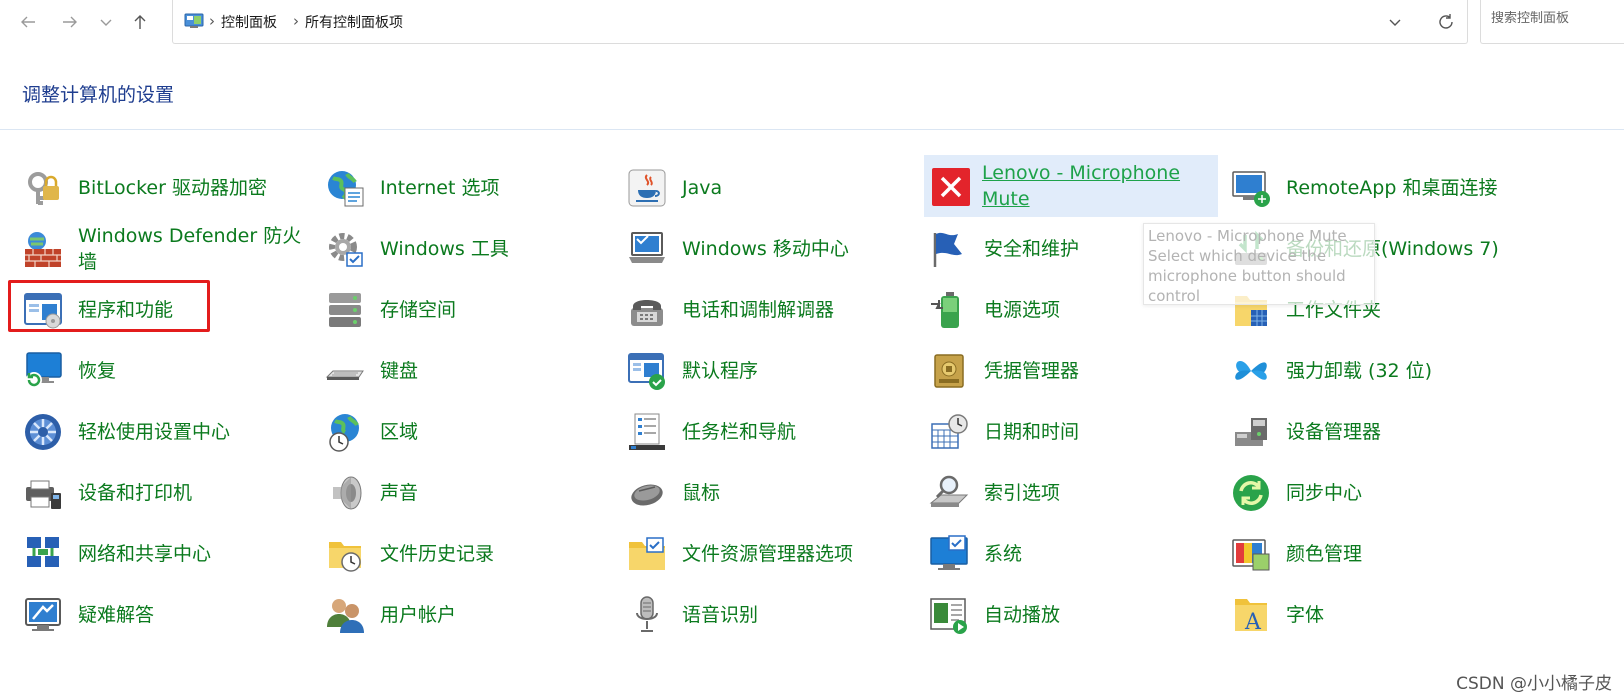 Image resolution: width=1624 pixels, height=700 pixels. What do you see at coordinates (345, 432) in the screenshot?
I see `region-icon` at bounding box center [345, 432].